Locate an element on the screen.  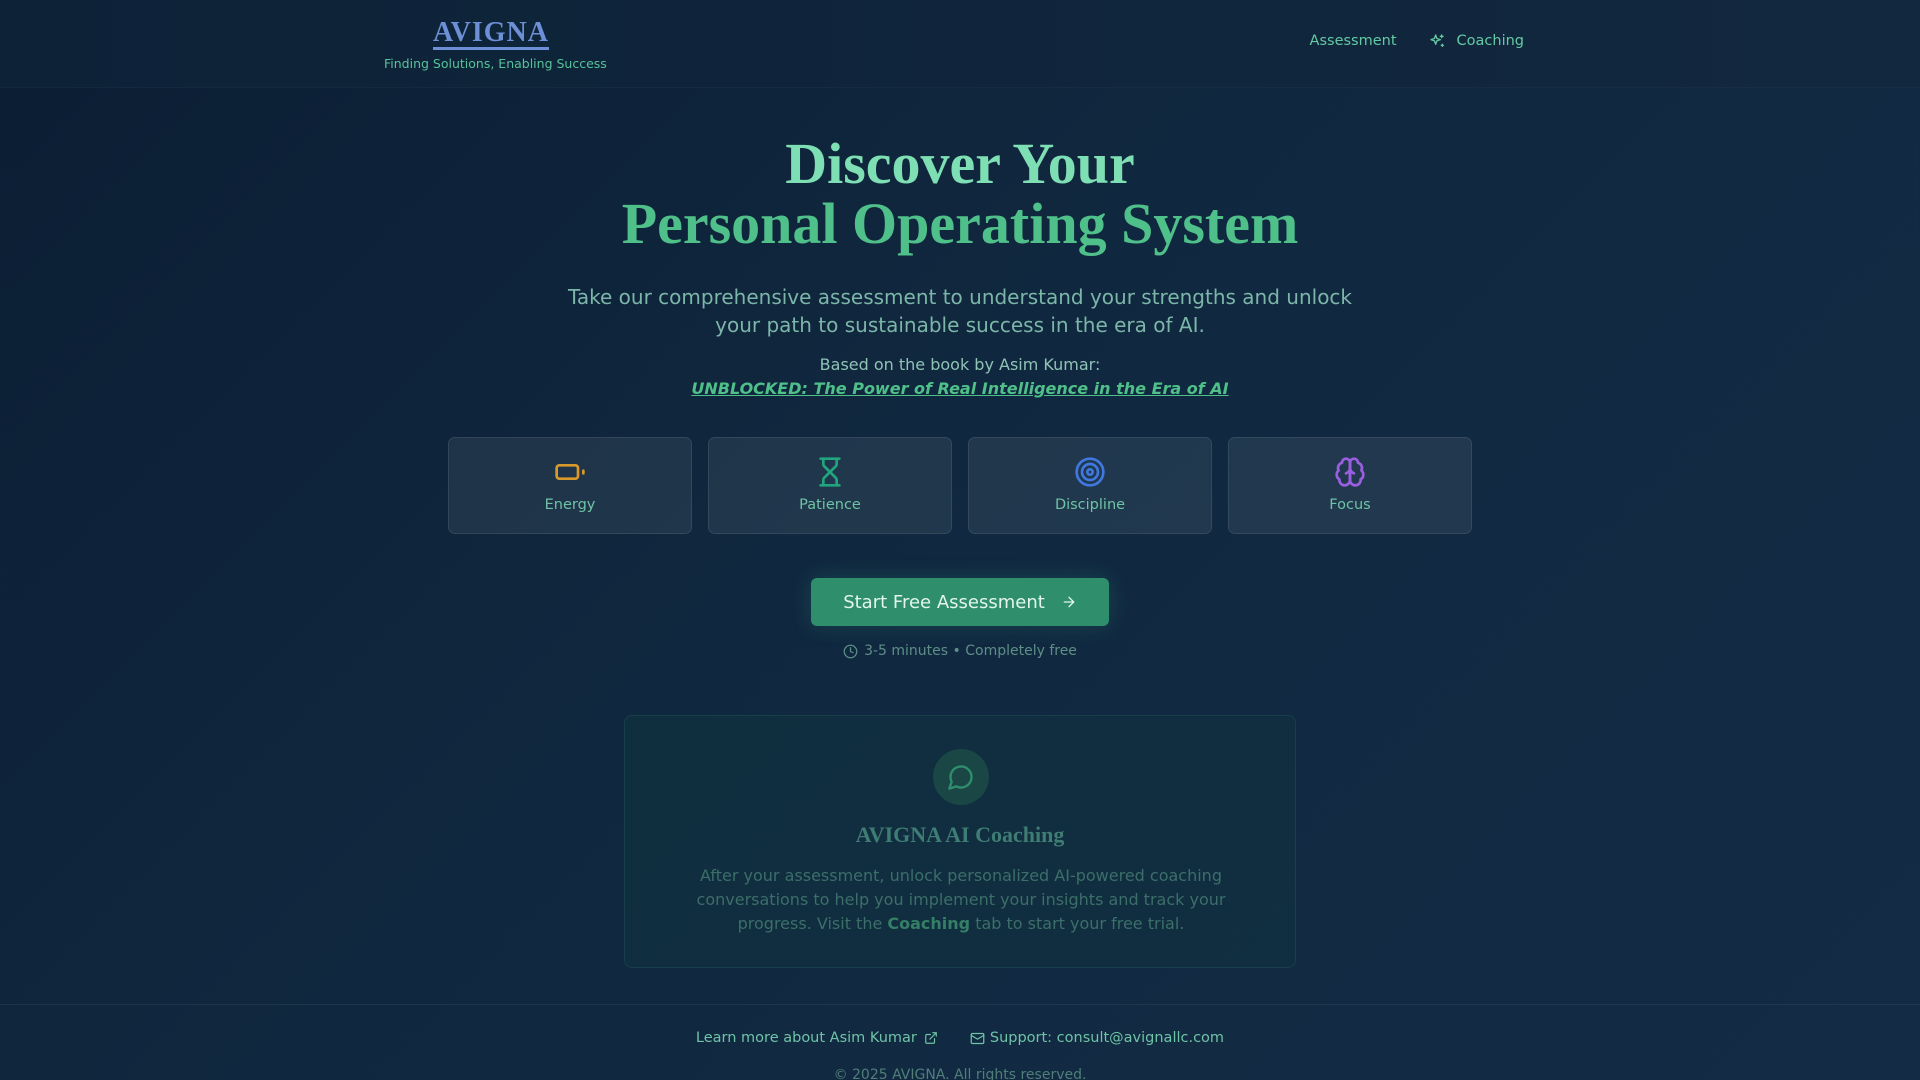
coaching-text-end: tab to start your free trial. is located at coordinates (1077, 923).